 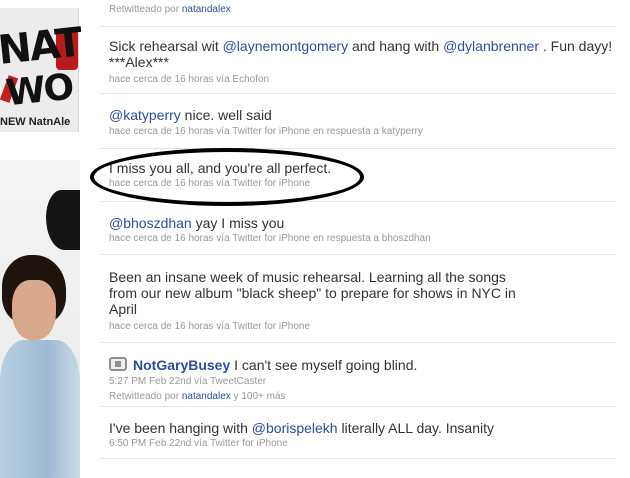 I want to click on tweet-text-part: and hang with, so click(x=396, y=46).